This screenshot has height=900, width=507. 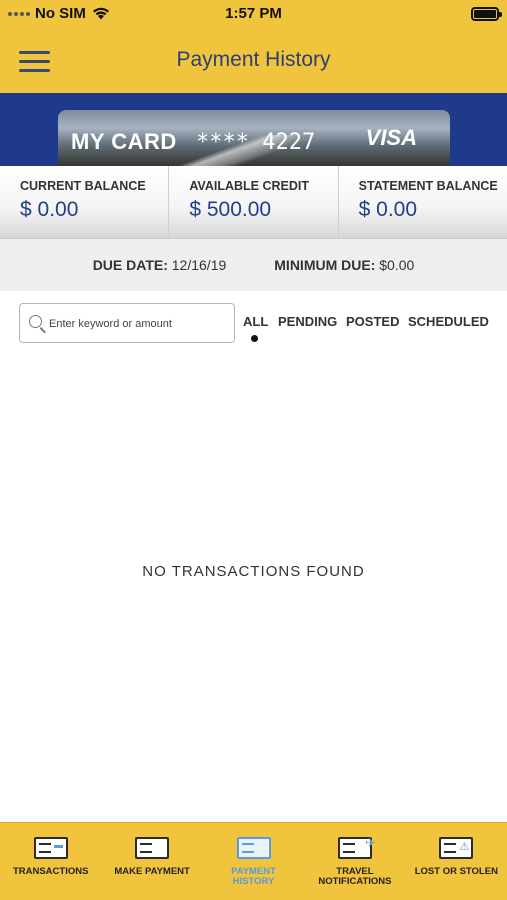 What do you see at coordinates (372, 321) in the screenshot?
I see `filter-posted: POSTED` at bounding box center [372, 321].